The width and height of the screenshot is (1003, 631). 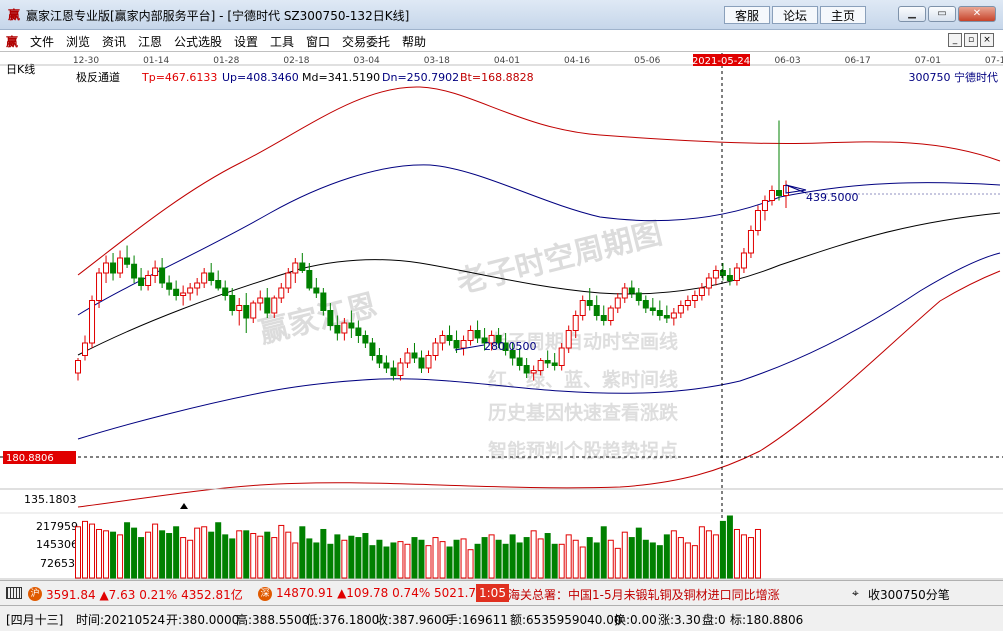 What do you see at coordinates (721, 61) in the screenshot?
I see `crosshair-date: 2021-05-24` at bounding box center [721, 61].